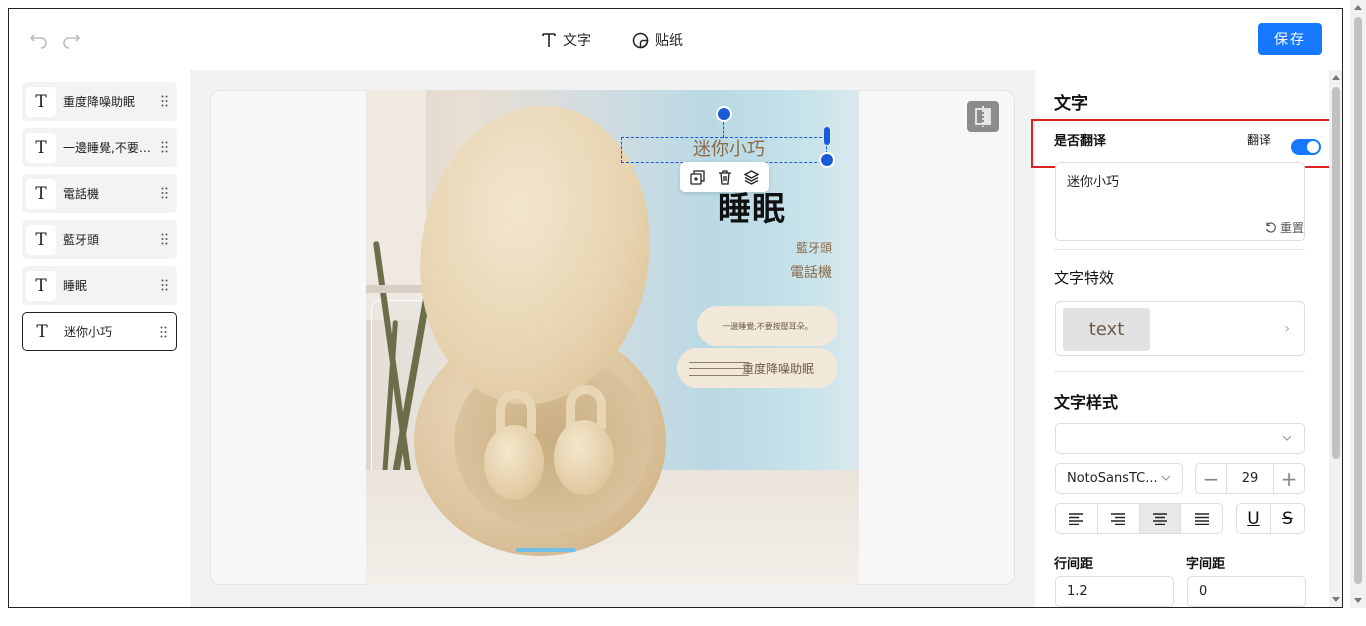 This screenshot has height=626, width=1366. Describe the element at coordinates (109, 148) in the screenshot. I see `layer-label: 一邊睡覺,不要壓到耳朵。` at that location.